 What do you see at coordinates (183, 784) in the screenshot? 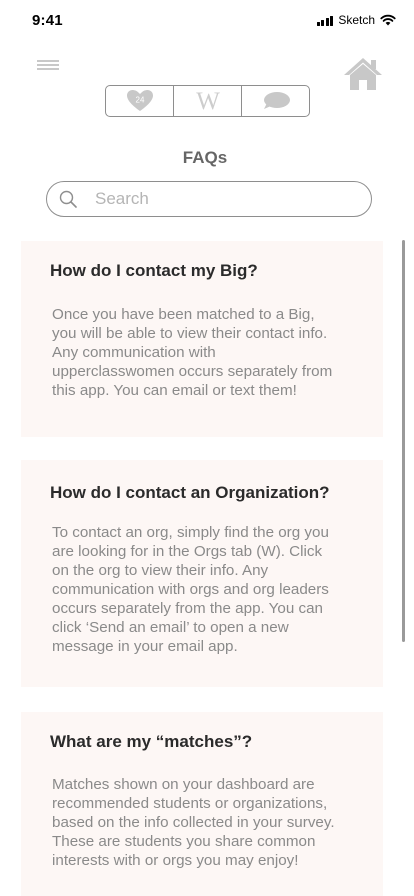
I see `faq-answer-line: Matches shown on your dashboard are` at bounding box center [183, 784].